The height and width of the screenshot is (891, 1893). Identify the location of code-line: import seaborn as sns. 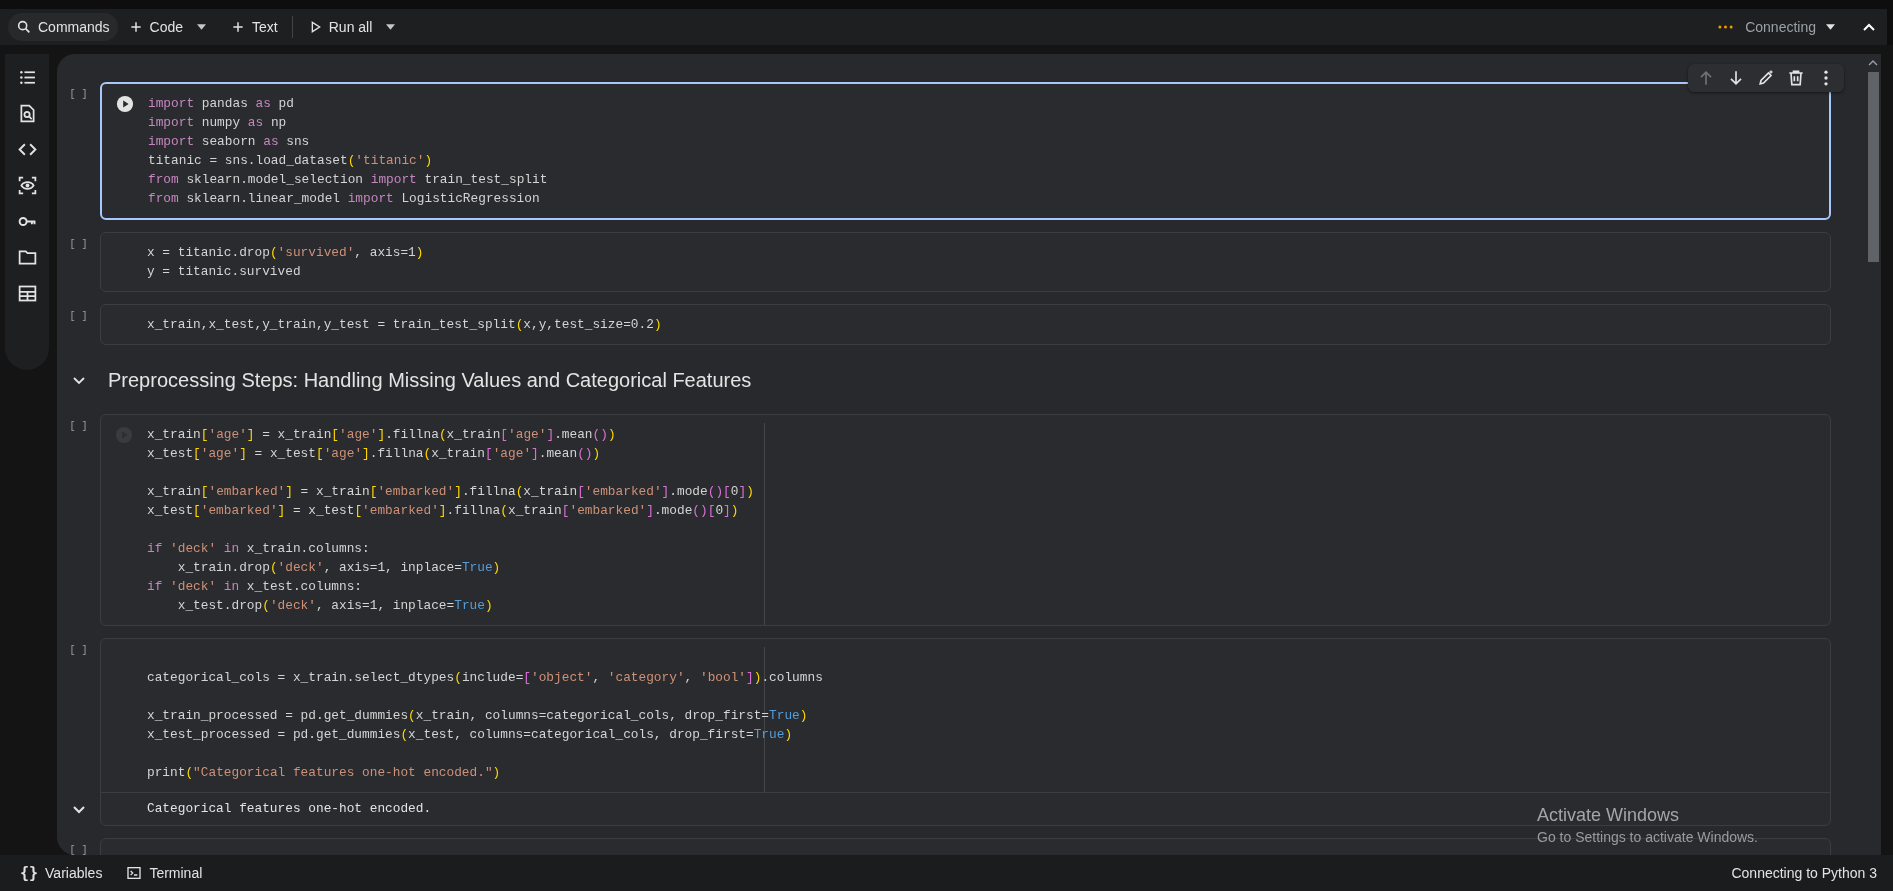
(229, 142).